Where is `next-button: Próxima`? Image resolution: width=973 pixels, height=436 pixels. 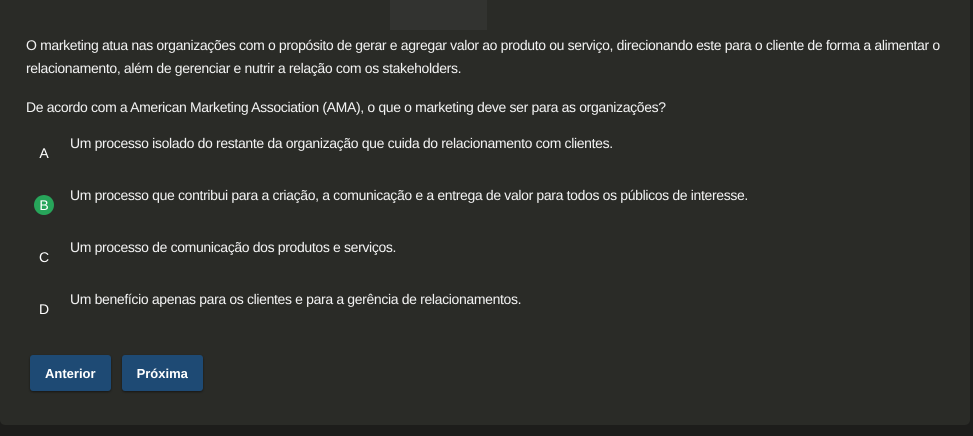 next-button: Próxima is located at coordinates (162, 373).